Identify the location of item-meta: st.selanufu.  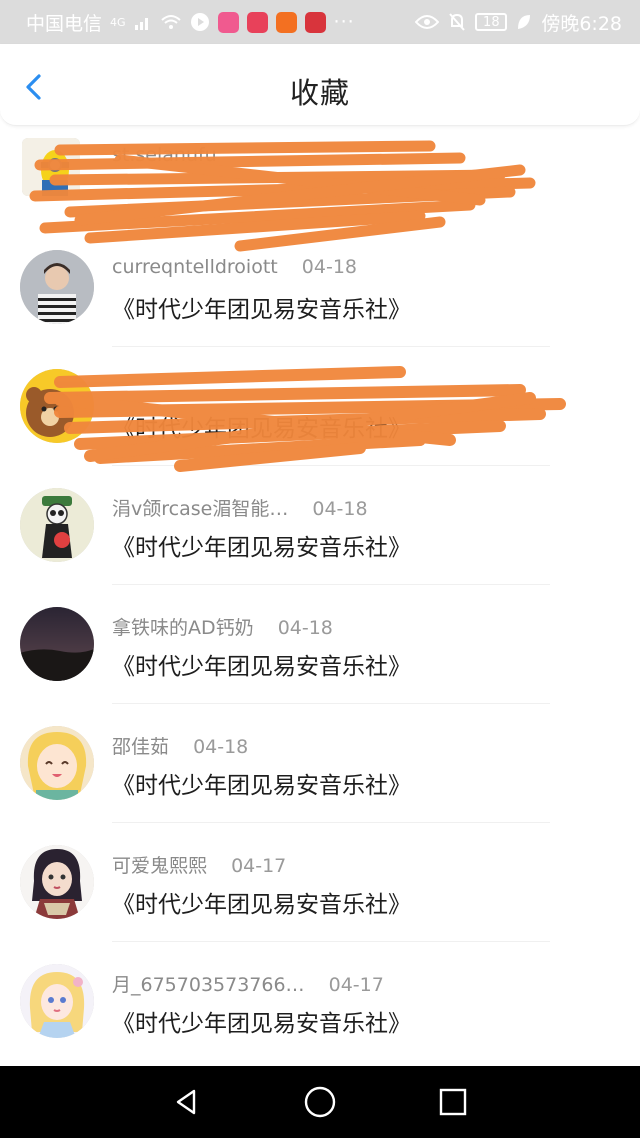
(173, 155).